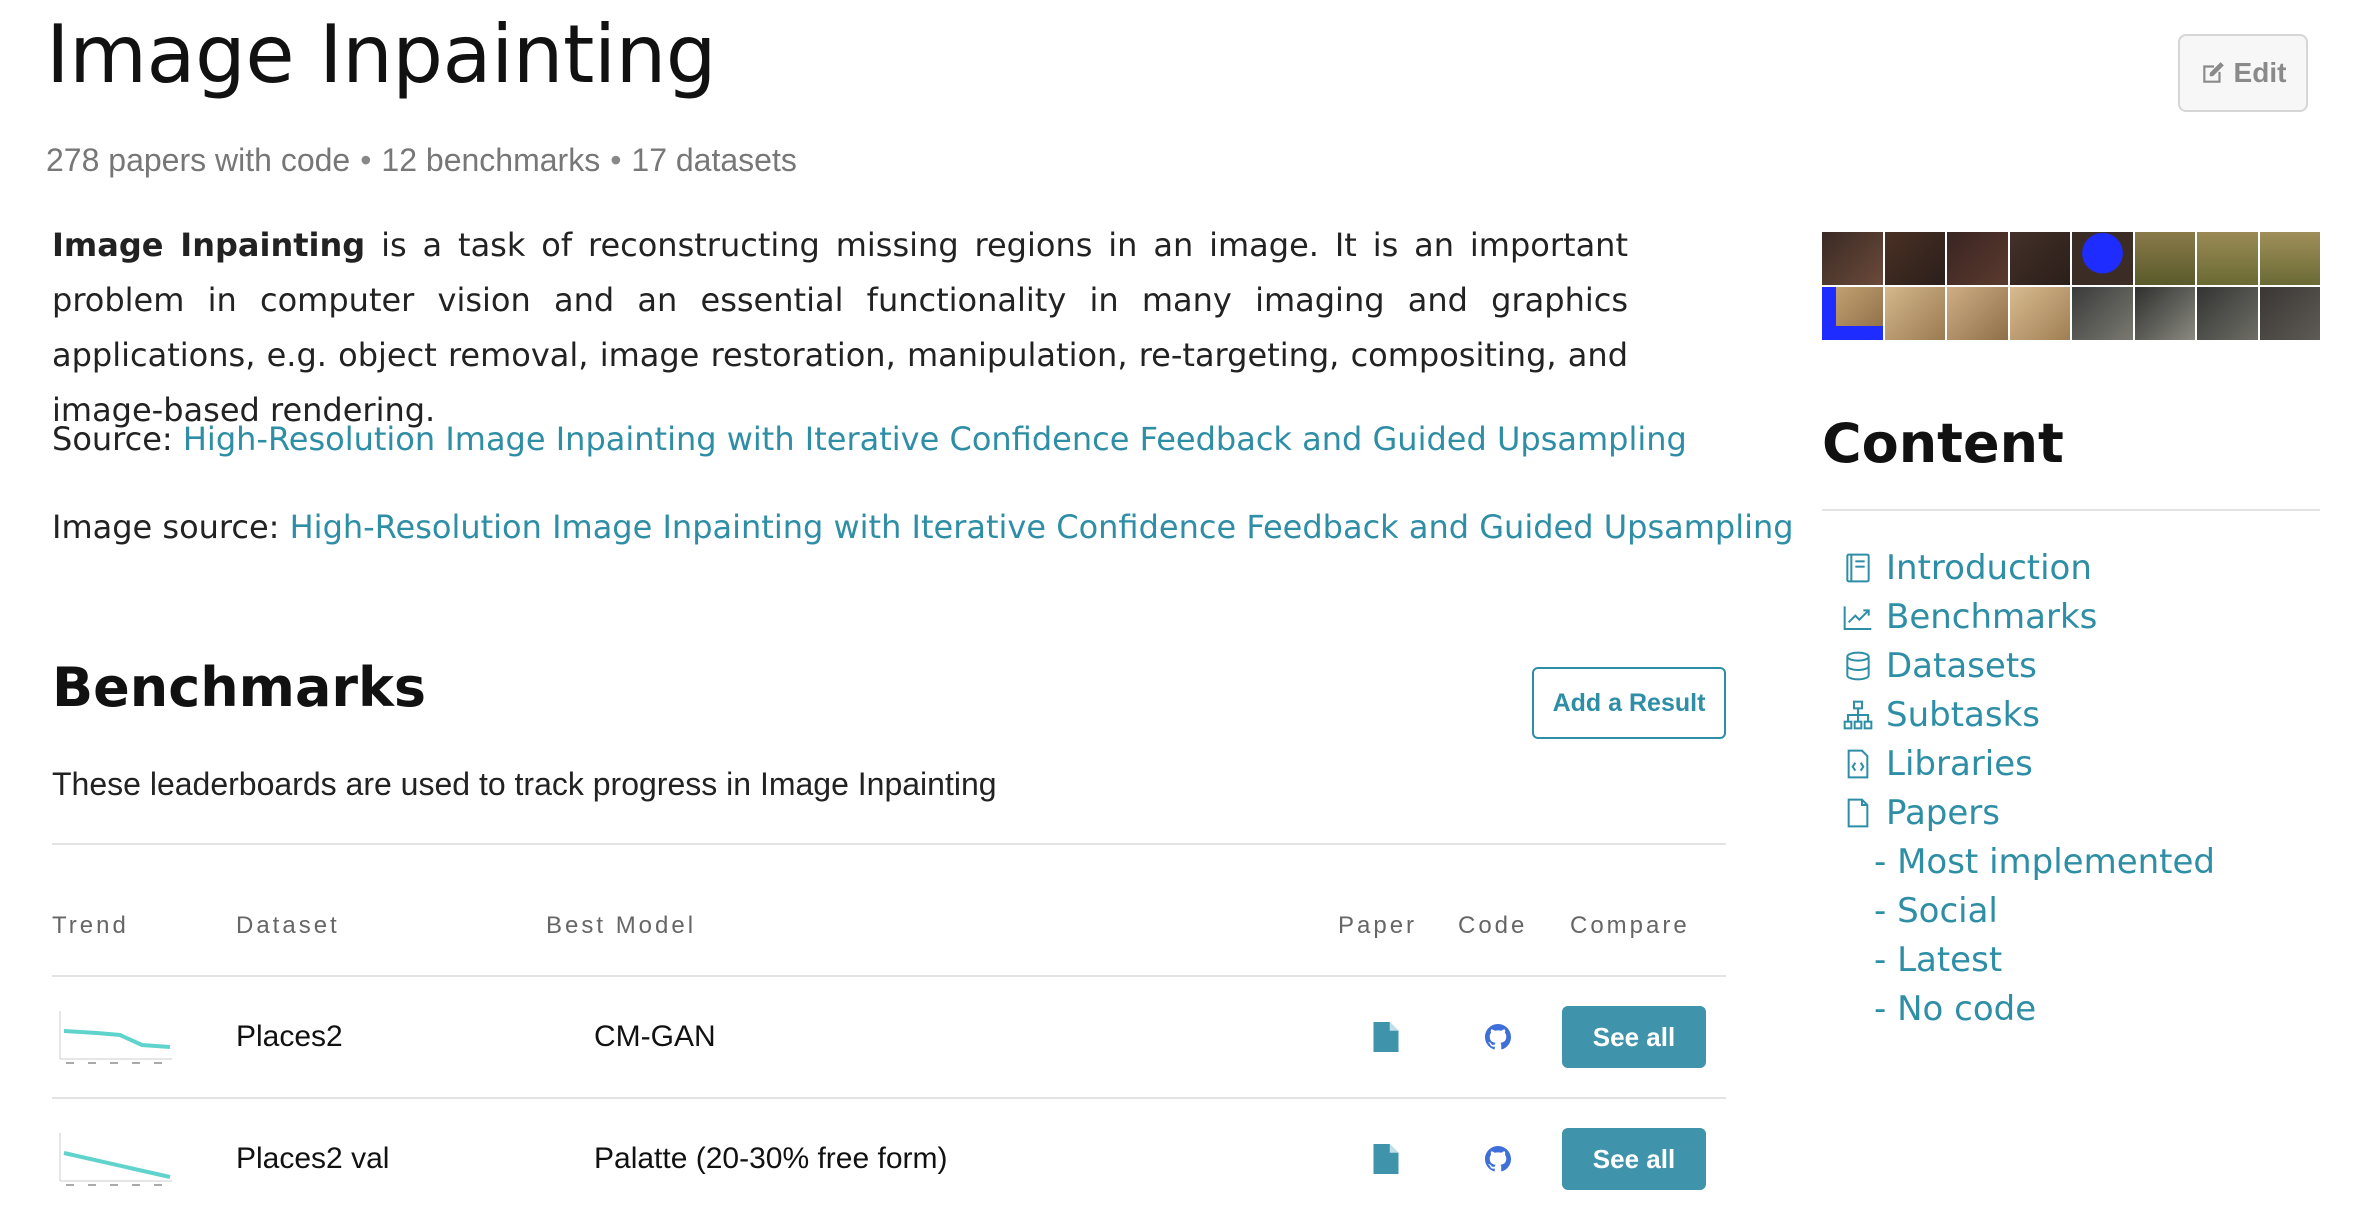 The image size is (2364, 1218). I want to click on toc-item-no-code: - No code, so click(2028, 1008).